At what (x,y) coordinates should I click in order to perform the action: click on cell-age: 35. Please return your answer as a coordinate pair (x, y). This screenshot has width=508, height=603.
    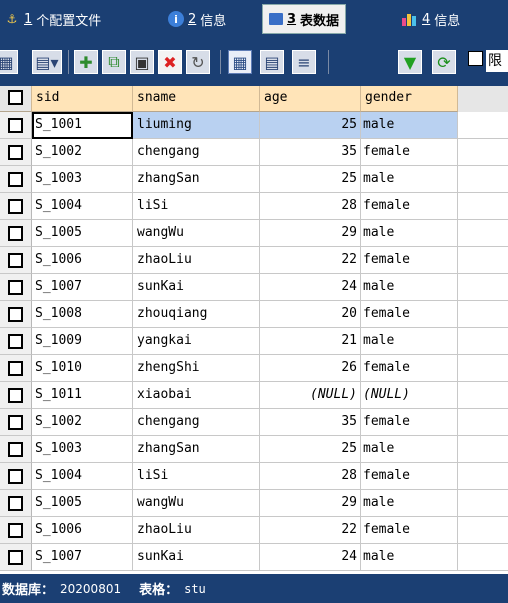
    Looking at the image, I should click on (310, 152).